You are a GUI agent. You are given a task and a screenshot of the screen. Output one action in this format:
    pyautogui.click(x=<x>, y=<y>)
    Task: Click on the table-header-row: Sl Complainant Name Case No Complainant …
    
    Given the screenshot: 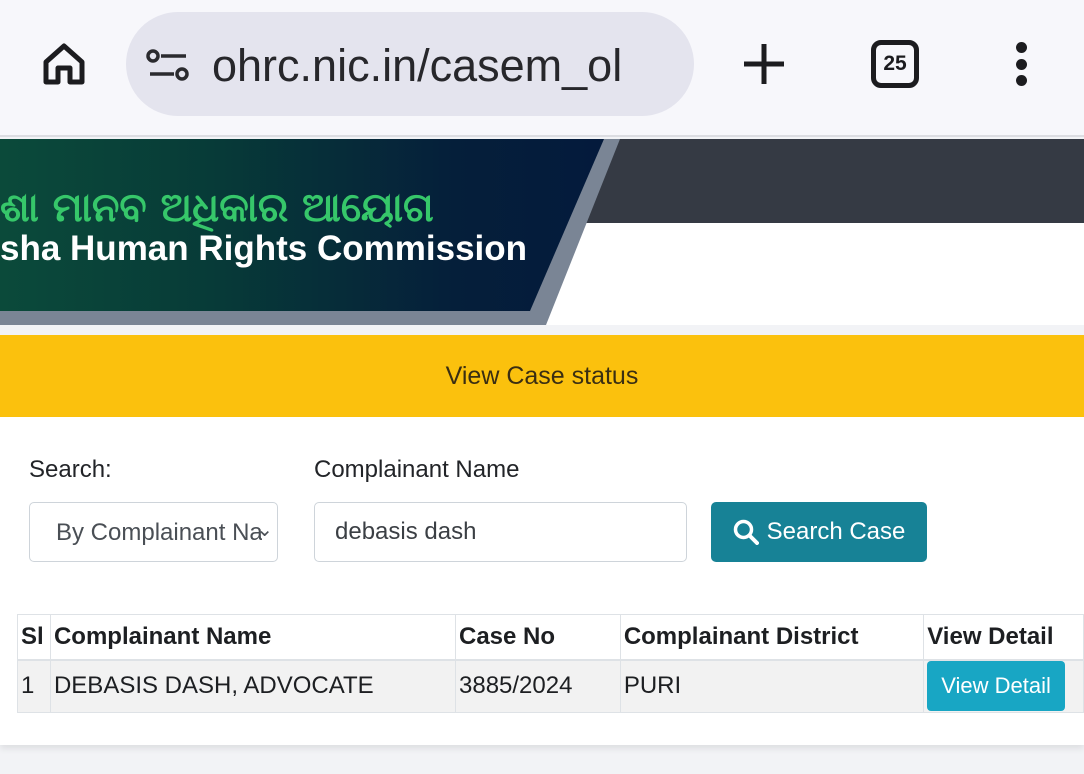 What is the action you would take?
    pyautogui.click(x=550, y=637)
    